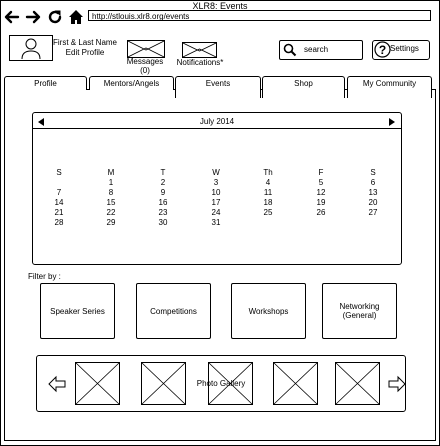  I want to click on help-icon: ?, so click(382, 49).